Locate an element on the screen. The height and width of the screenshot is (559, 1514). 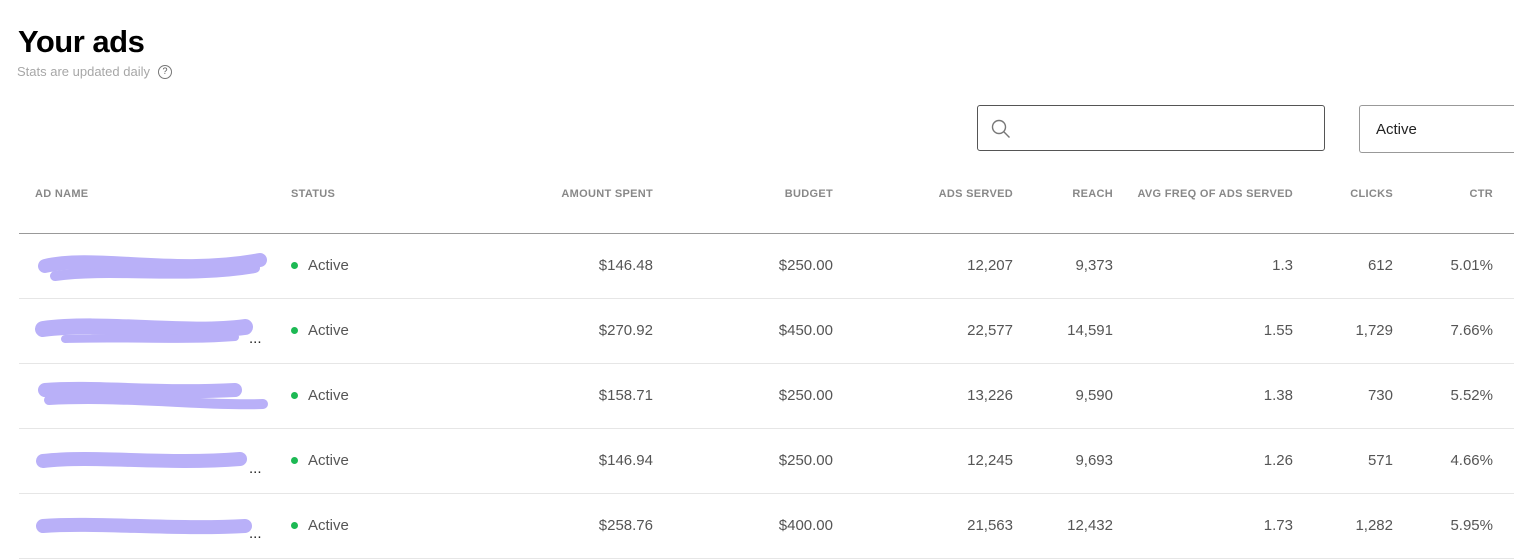
ctr-cell: 4.66% is located at coordinates (1471, 460).